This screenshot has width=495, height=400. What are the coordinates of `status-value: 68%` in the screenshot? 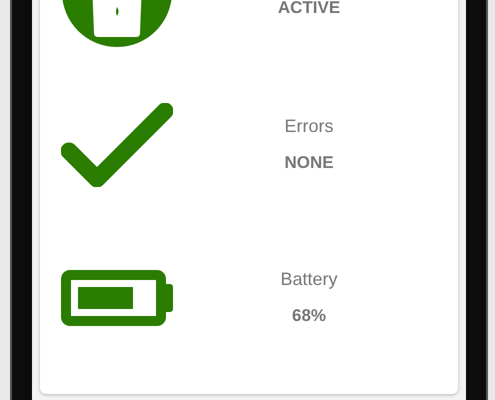 It's located at (309, 316).